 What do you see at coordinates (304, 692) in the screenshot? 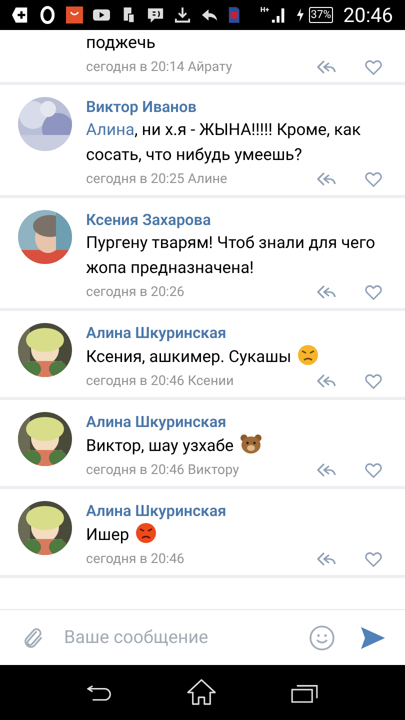
I see `recent-apps-icon` at bounding box center [304, 692].